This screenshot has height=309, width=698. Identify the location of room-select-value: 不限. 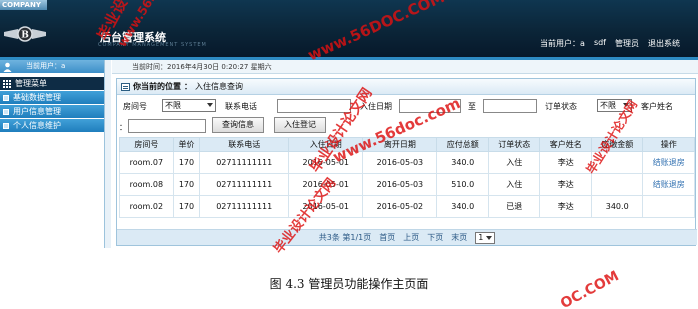
(173, 105).